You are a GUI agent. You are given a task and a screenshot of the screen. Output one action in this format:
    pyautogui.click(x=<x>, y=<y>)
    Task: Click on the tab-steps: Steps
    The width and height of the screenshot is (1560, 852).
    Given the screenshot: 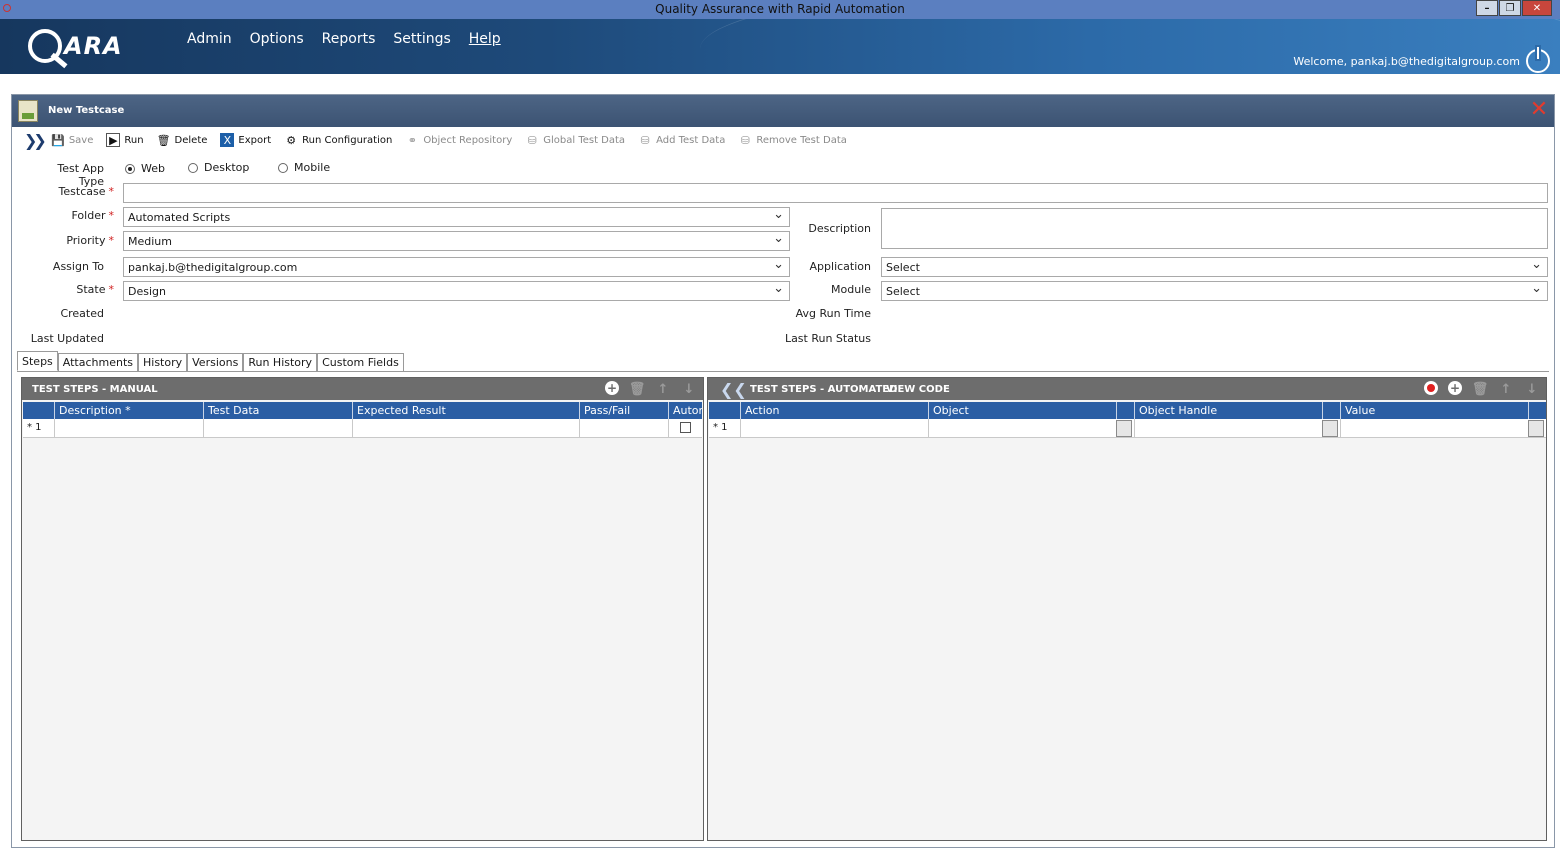 What is the action you would take?
    pyautogui.click(x=37, y=361)
    